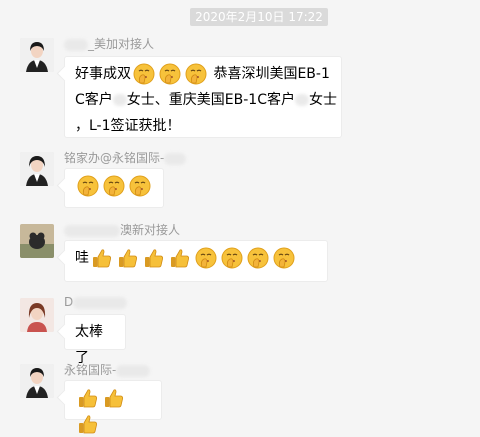  Describe the element at coordinates (103, 74) in the screenshot. I see `message-text: 好事成双` at that location.